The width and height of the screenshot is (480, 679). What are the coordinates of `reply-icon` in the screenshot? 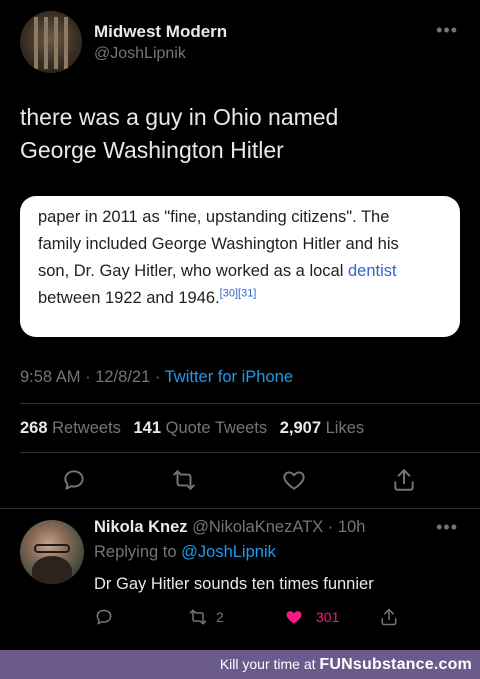 It's located at (76, 482).